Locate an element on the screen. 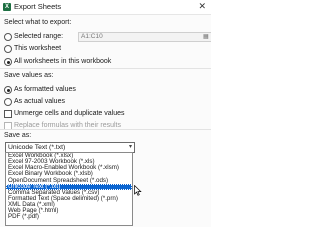 This screenshot has height=240, width=320. save-values-heading: Save values as: is located at coordinates (29, 75).